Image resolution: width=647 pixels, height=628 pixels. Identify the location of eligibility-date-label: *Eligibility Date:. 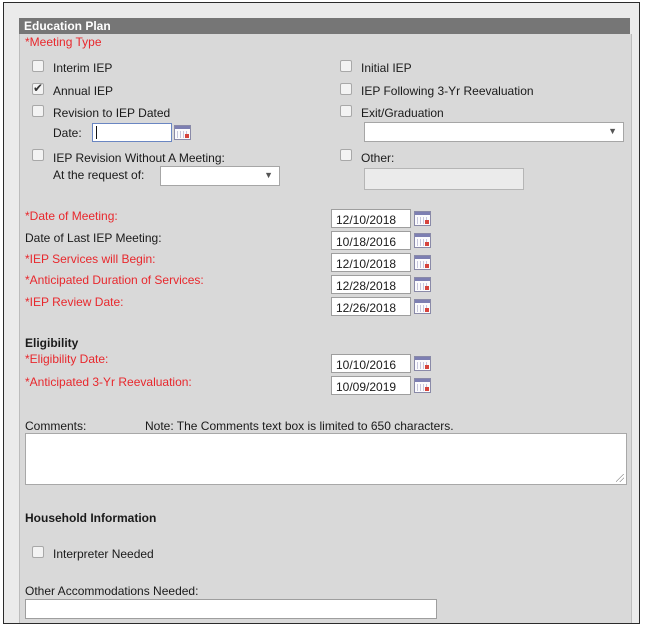
(67, 359).